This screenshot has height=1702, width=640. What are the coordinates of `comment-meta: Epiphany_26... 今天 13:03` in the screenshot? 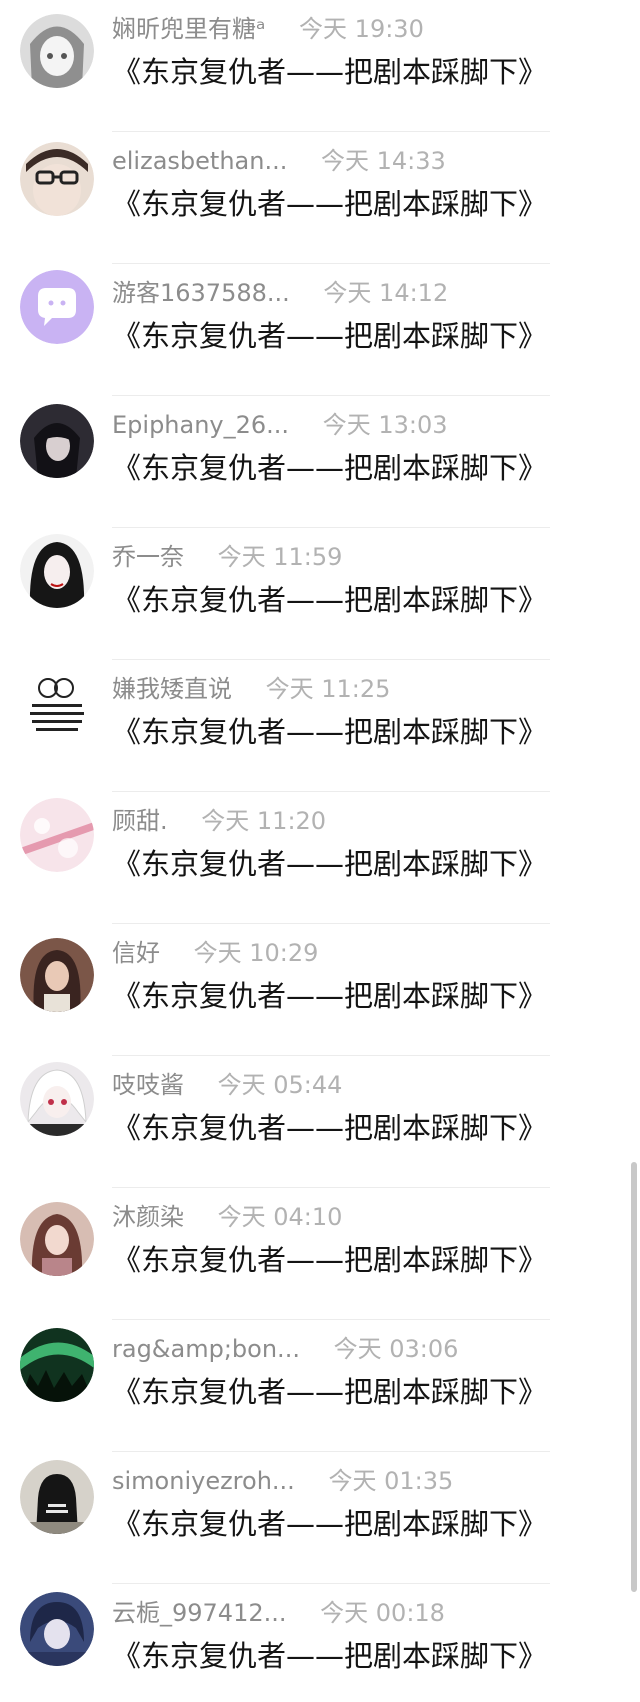 It's located at (280, 425).